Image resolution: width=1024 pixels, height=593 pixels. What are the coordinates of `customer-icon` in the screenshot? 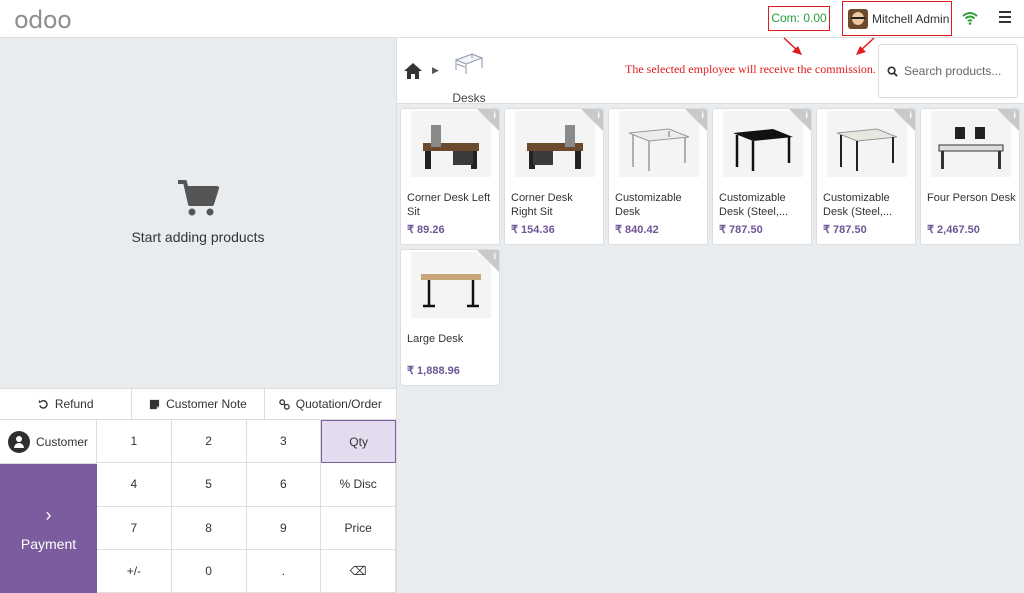 It's located at (19, 441).